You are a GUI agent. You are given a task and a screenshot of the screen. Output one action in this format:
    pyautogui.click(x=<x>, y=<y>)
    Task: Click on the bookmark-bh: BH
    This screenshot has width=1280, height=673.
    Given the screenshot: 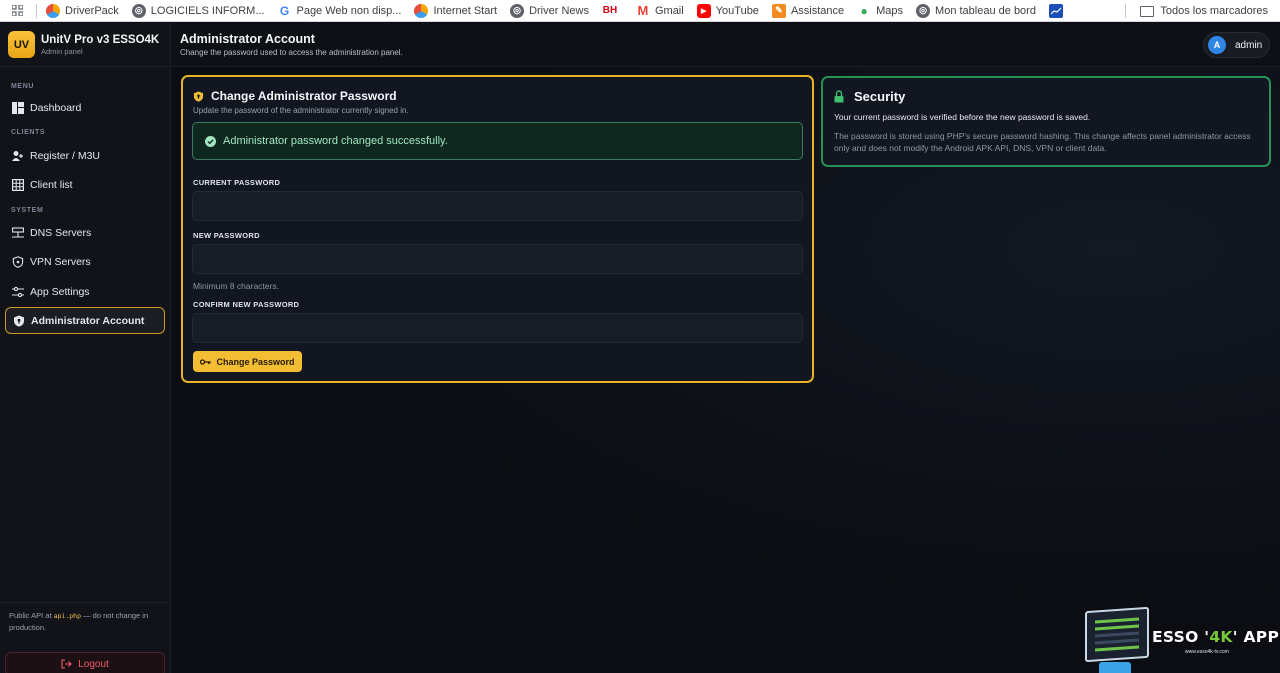 What is the action you would take?
    pyautogui.click(x=612, y=11)
    